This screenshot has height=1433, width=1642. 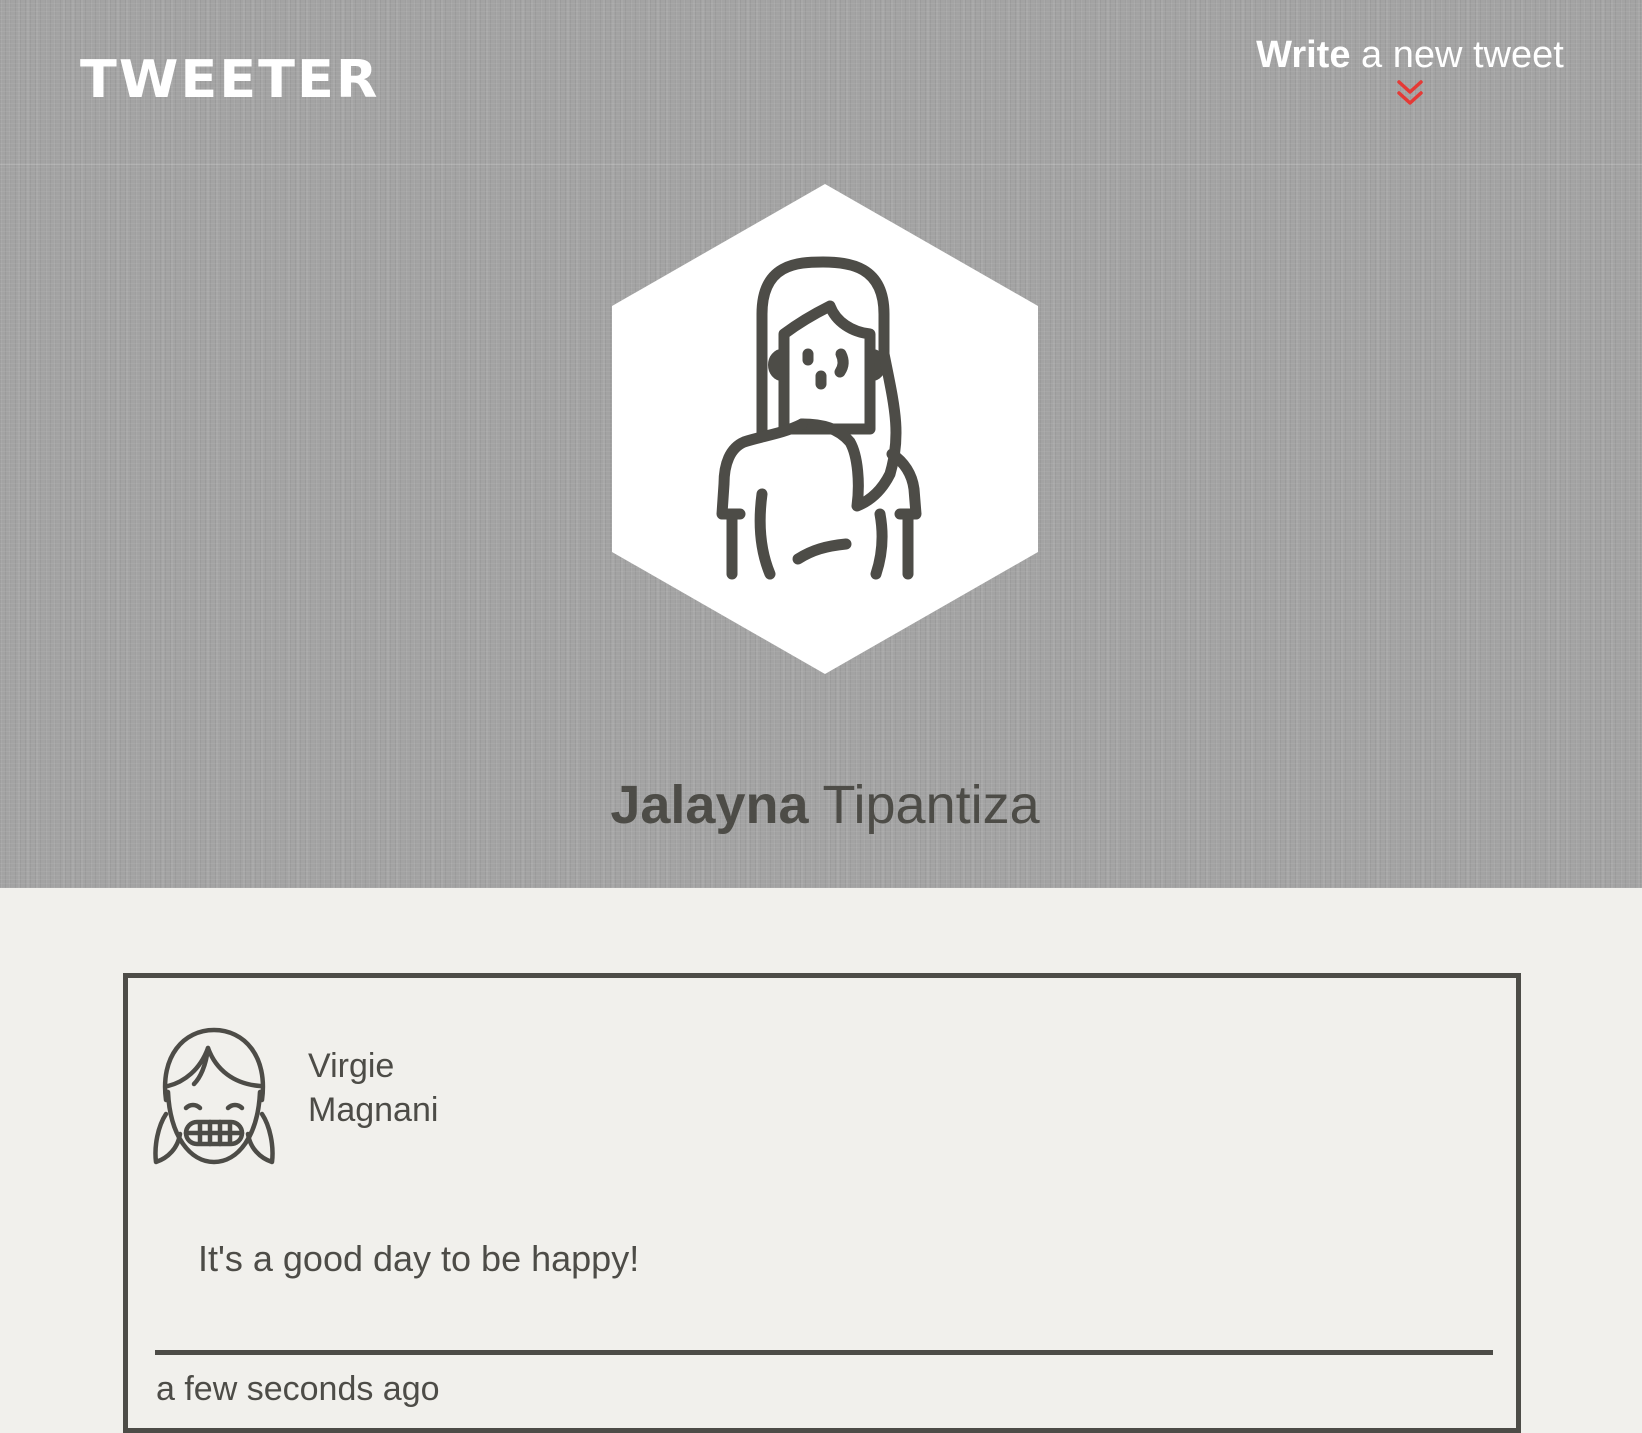 What do you see at coordinates (373, 1110) in the screenshot?
I see `tweet-author-last-name: Magnani` at bounding box center [373, 1110].